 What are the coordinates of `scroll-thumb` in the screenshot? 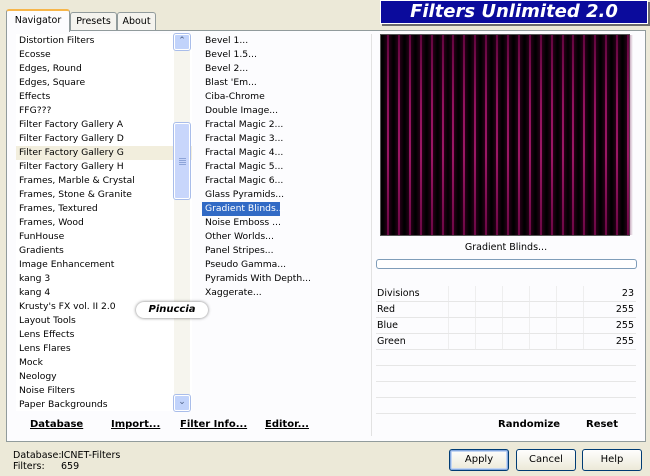 It's located at (182, 161).